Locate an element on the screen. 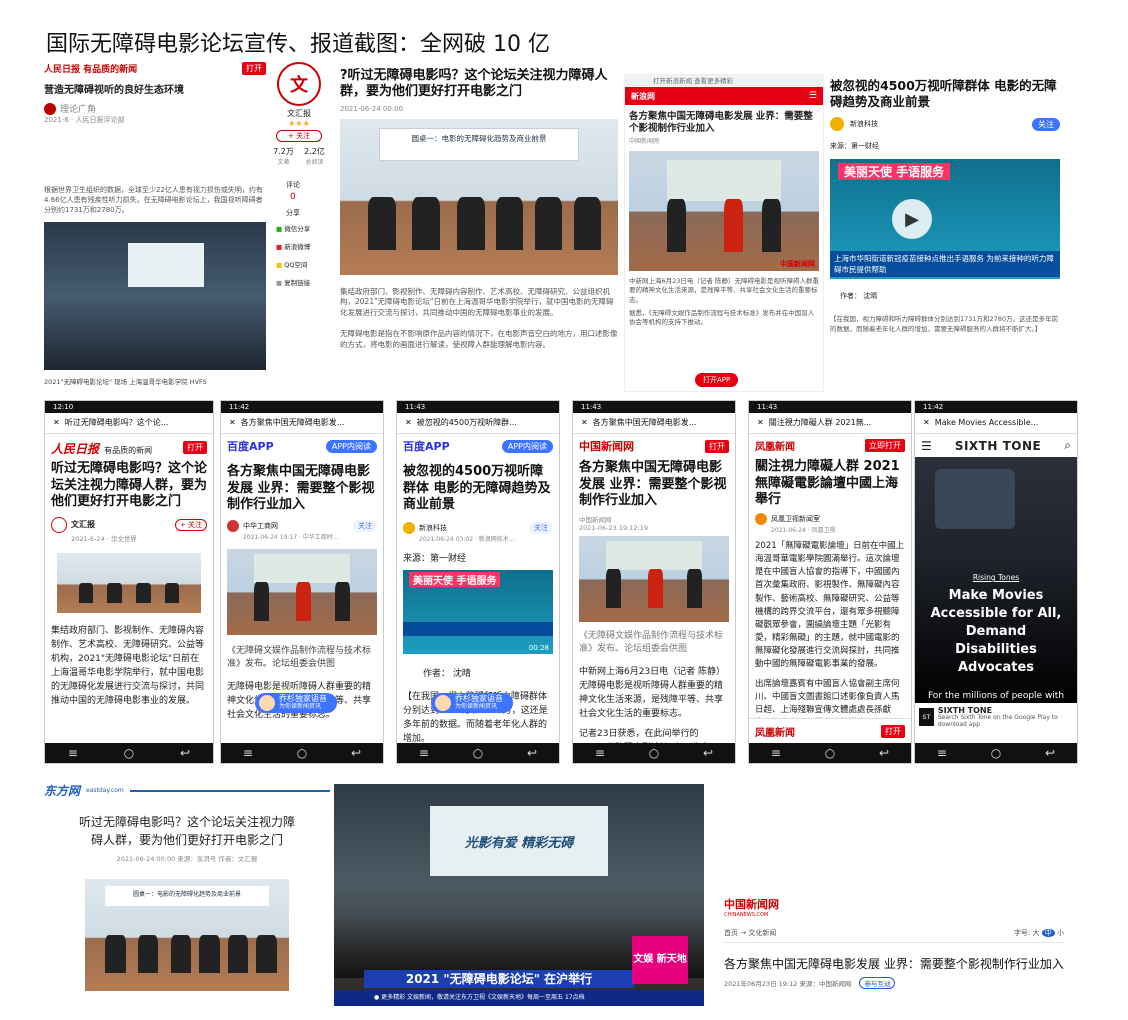  wenhui-name: 文汇报 is located at coordinates (299, 113).